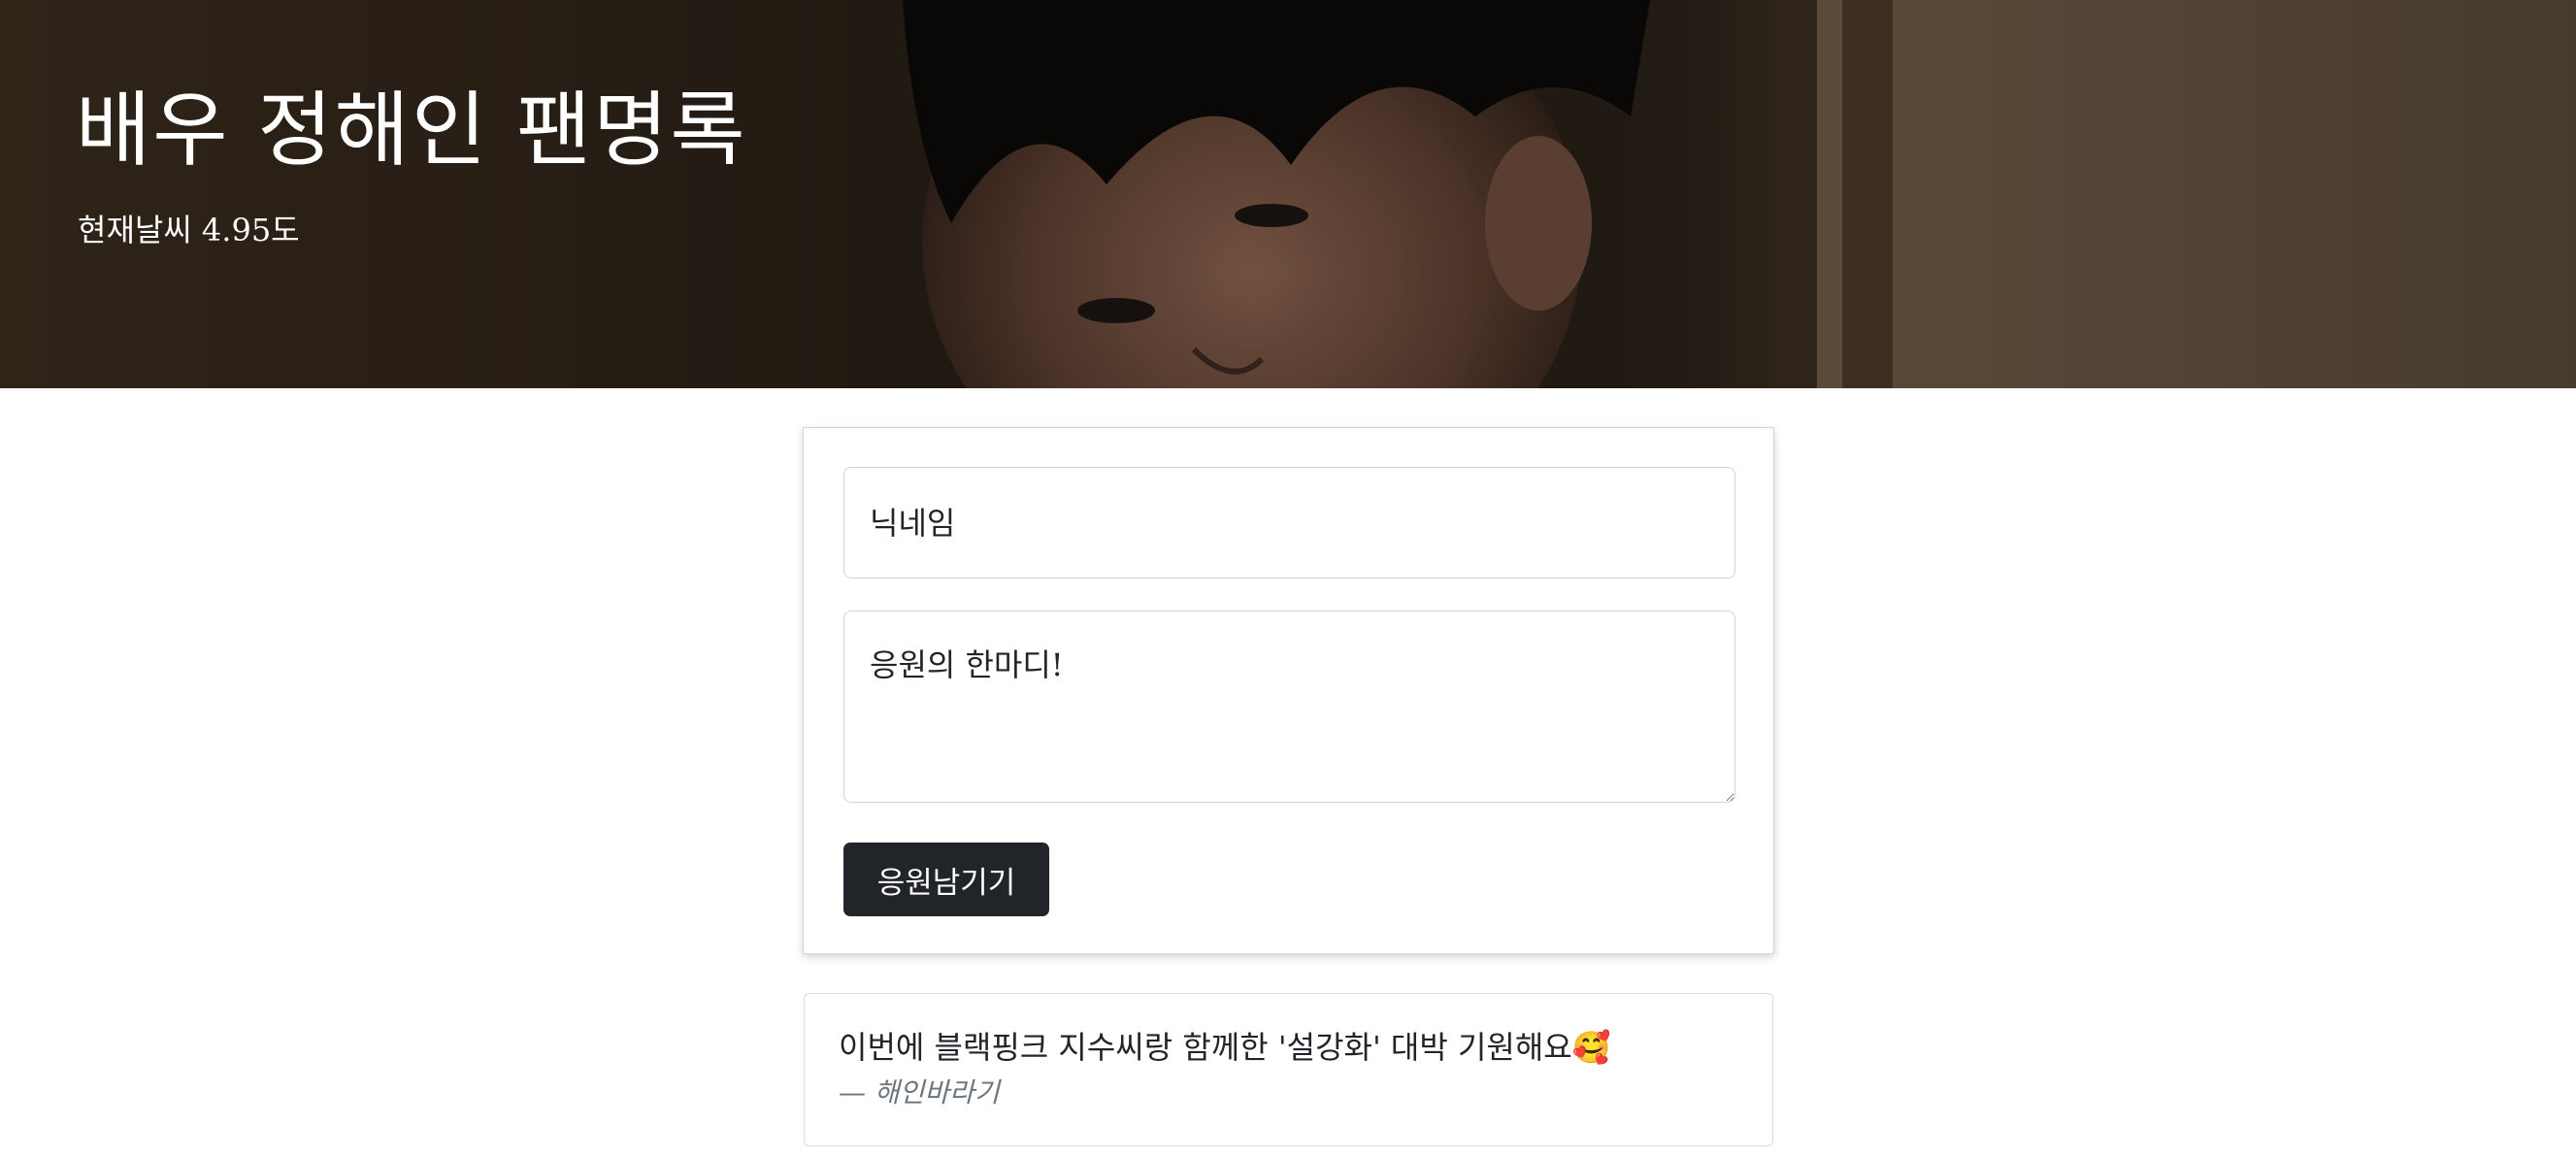 Image resolution: width=2576 pixels, height=1157 pixels. What do you see at coordinates (411, 130) in the screenshot?
I see `page-title: 배우 정해인 팬명록` at bounding box center [411, 130].